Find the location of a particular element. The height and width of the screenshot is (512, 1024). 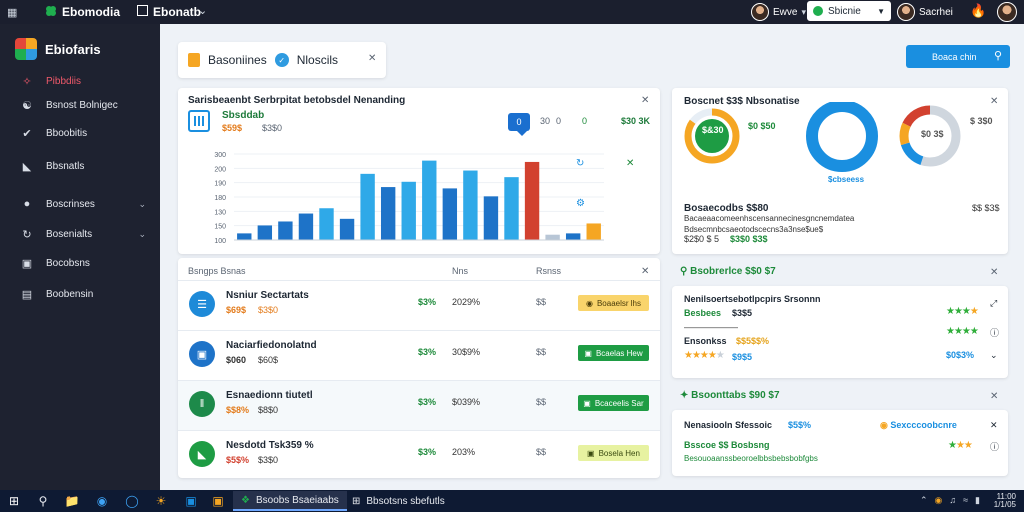

app-icon: ▣ is located at coordinates (191, 501).